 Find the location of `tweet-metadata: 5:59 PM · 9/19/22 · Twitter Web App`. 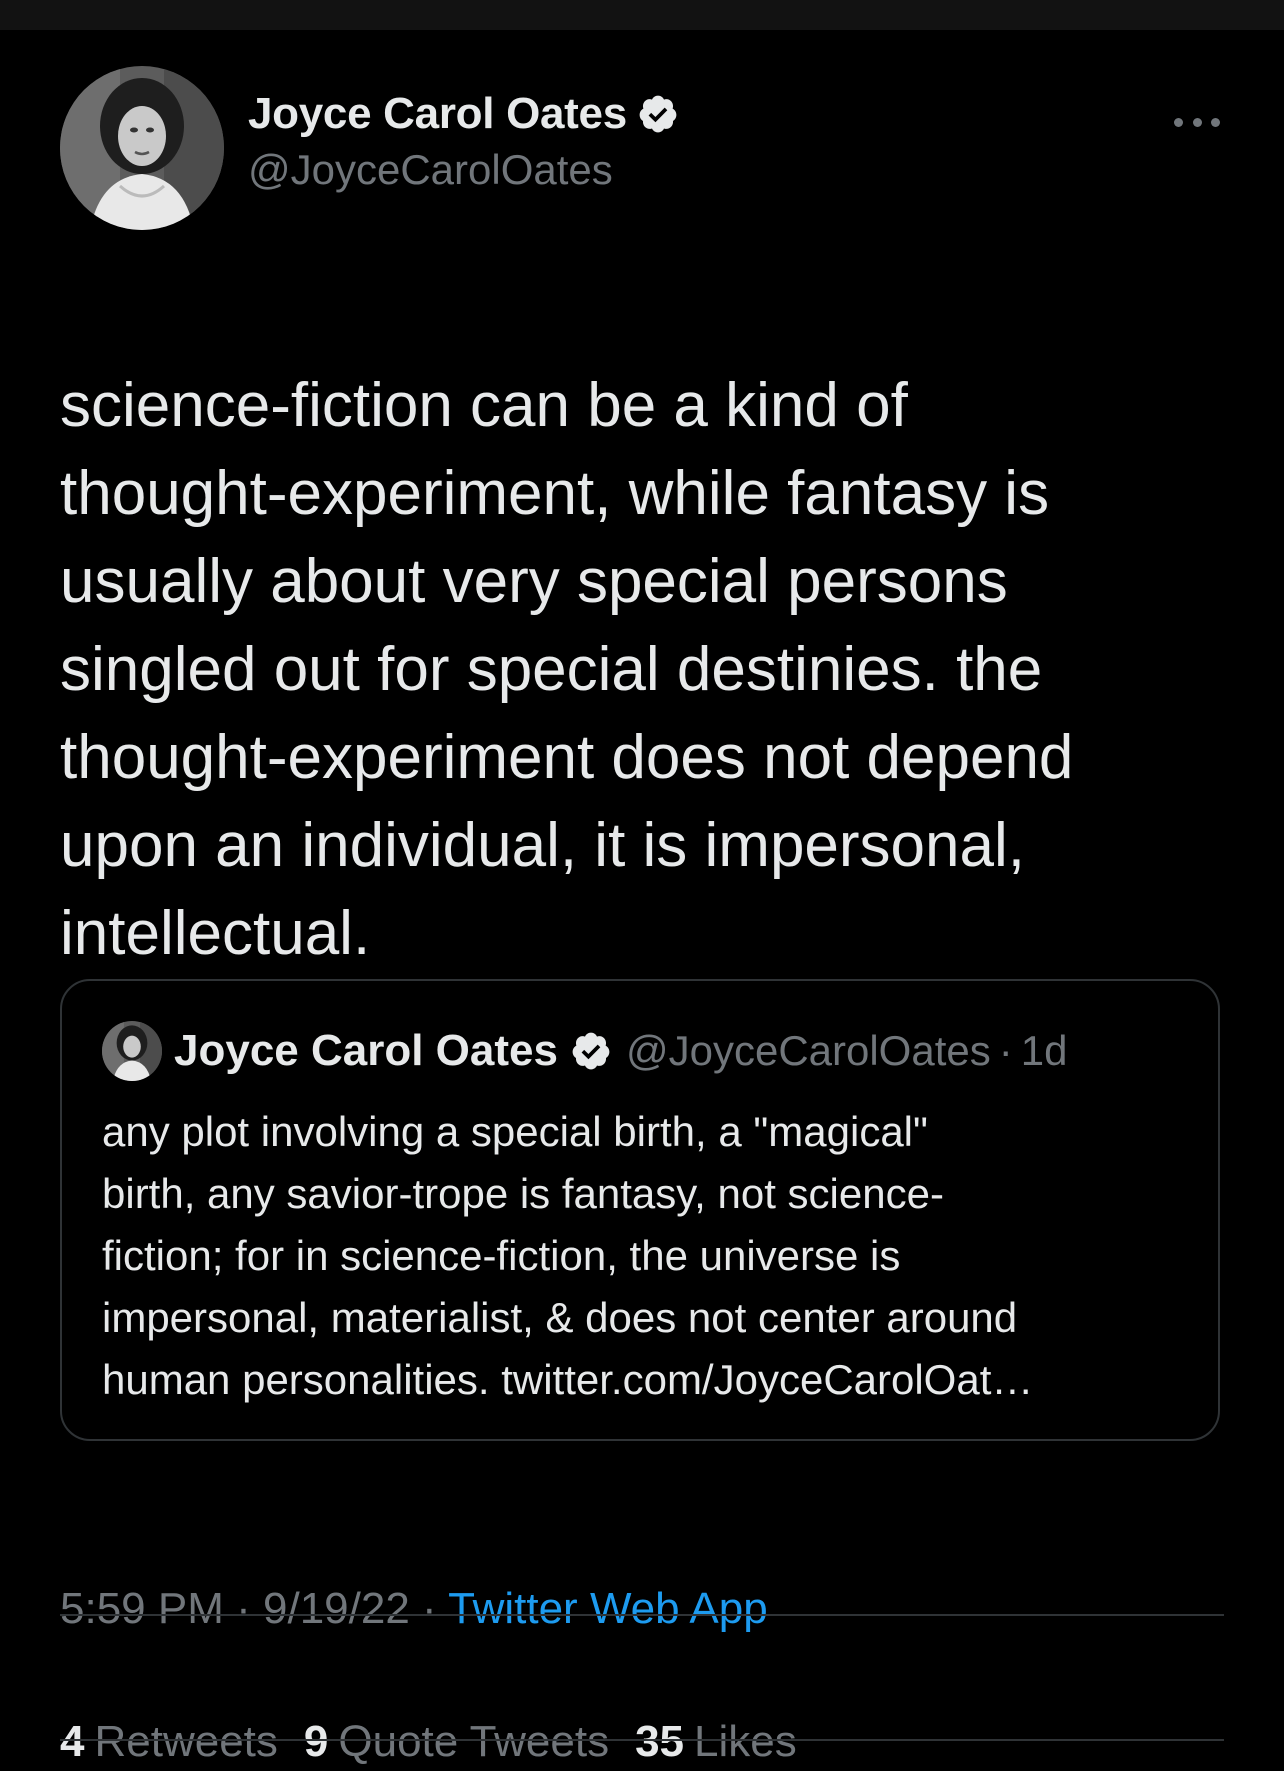

tweet-metadata: 5:59 PM · 9/19/22 · Twitter Web App is located at coordinates (414, 1609).